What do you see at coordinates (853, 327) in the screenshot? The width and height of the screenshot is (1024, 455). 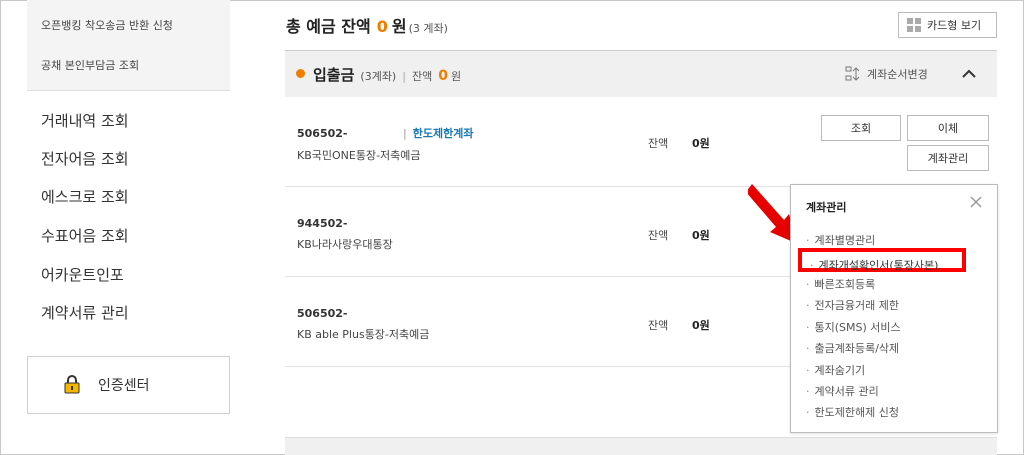 I see `popup-item-sms-service: 통지(SMS) 서비스` at bounding box center [853, 327].